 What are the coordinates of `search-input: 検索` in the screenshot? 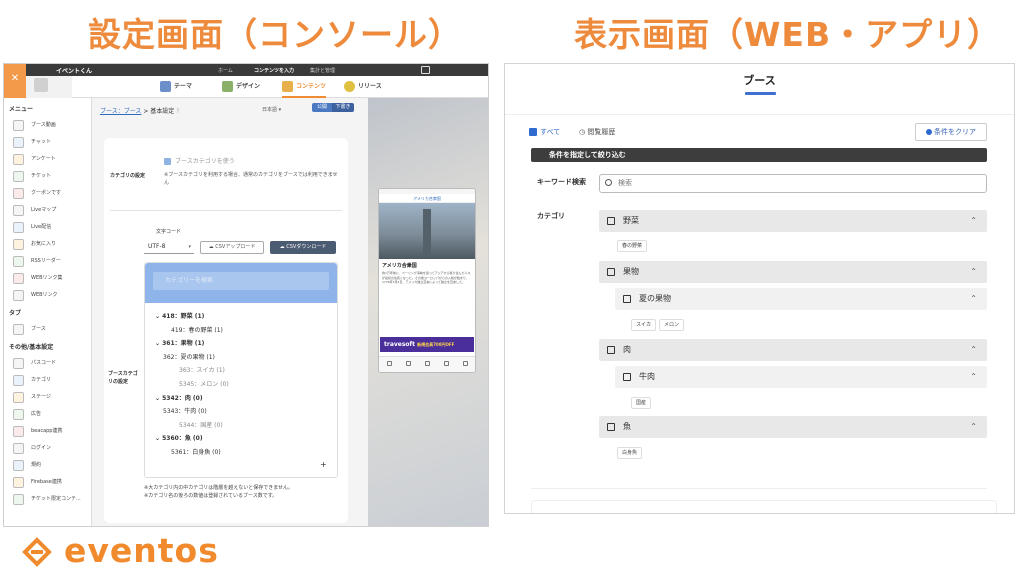 It's located at (793, 183).